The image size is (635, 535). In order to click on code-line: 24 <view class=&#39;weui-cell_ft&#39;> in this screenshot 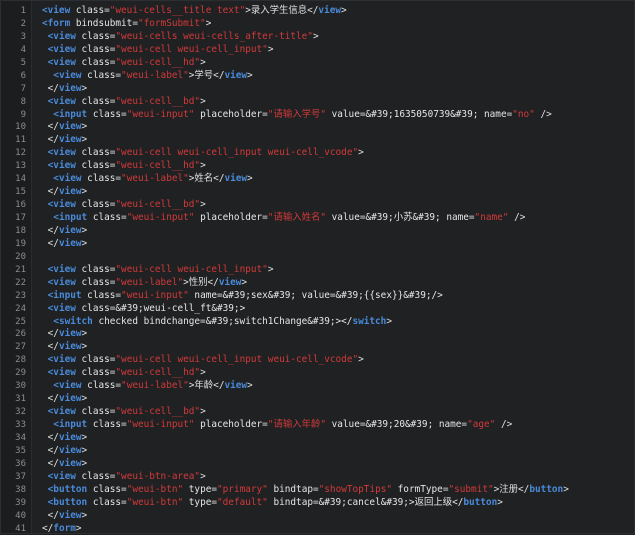, I will do `click(317, 309)`.